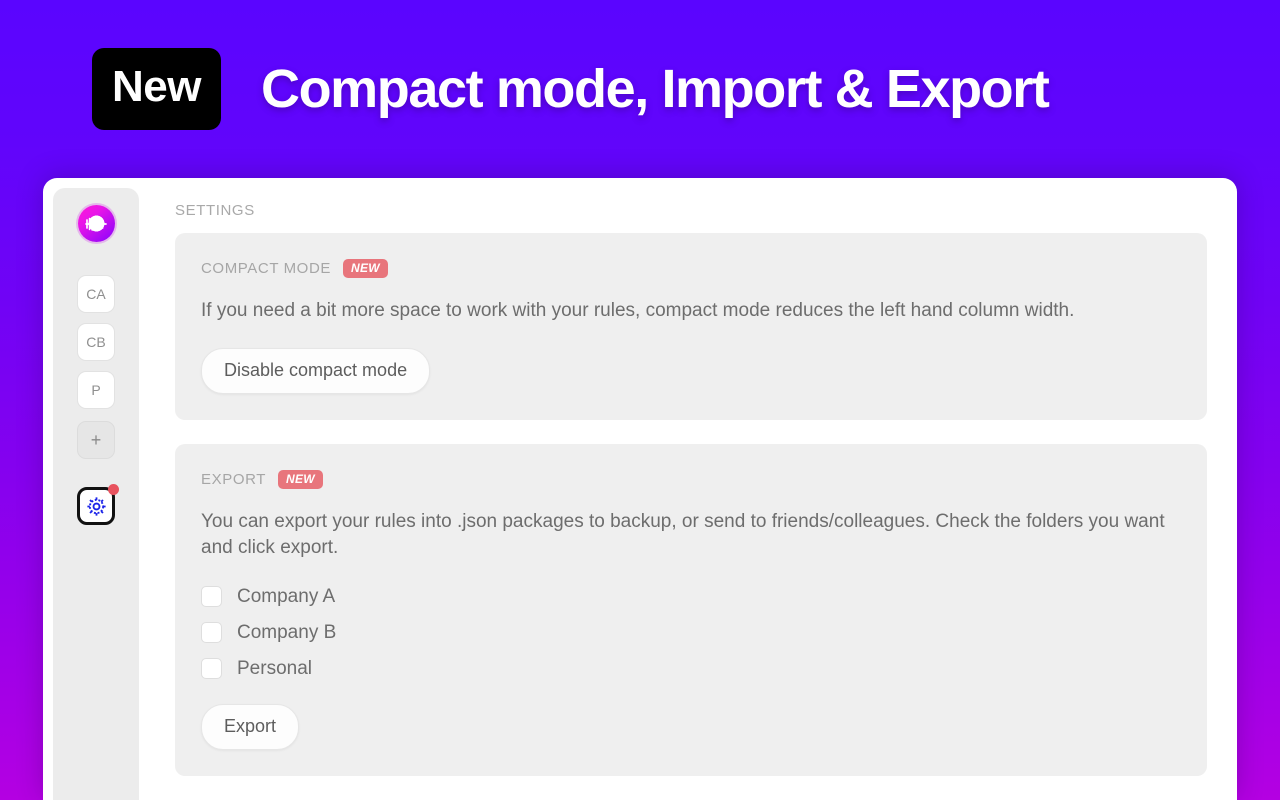 The image size is (1280, 800). Describe the element at coordinates (692, 268) in the screenshot. I see `compact-mode-header: COMPACT MODE NEW` at that location.